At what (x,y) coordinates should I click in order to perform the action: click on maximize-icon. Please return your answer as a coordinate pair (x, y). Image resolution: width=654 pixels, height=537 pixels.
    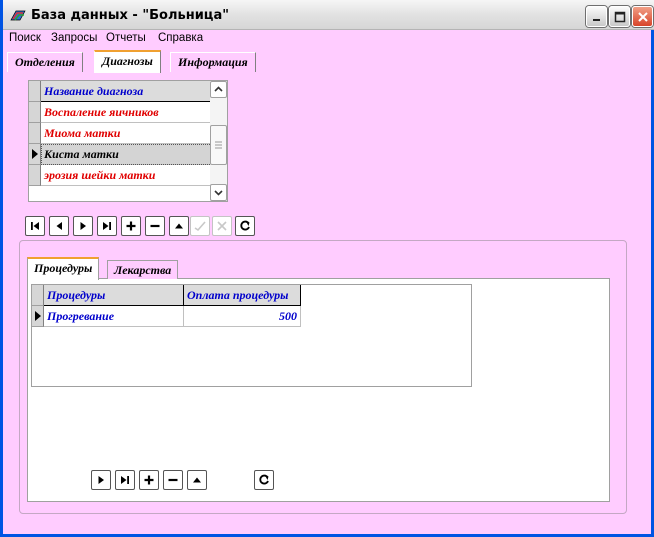
    Looking at the image, I should click on (620, 17).